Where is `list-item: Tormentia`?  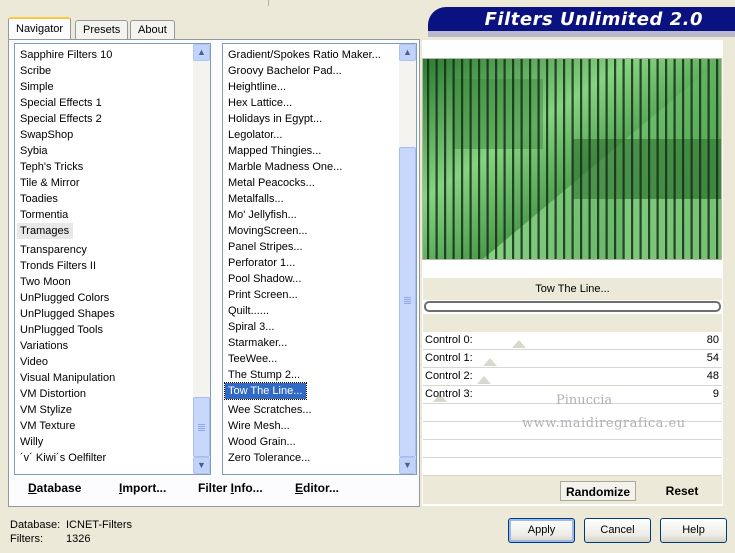
list-item: Tormentia is located at coordinates (105, 215).